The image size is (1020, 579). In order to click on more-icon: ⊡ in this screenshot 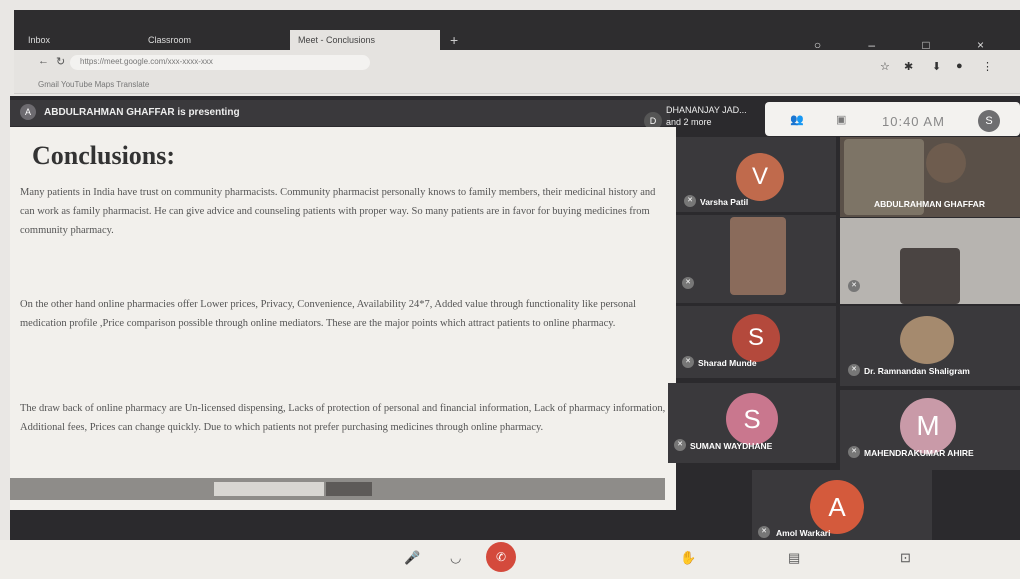, I will do `click(905, 558)`.